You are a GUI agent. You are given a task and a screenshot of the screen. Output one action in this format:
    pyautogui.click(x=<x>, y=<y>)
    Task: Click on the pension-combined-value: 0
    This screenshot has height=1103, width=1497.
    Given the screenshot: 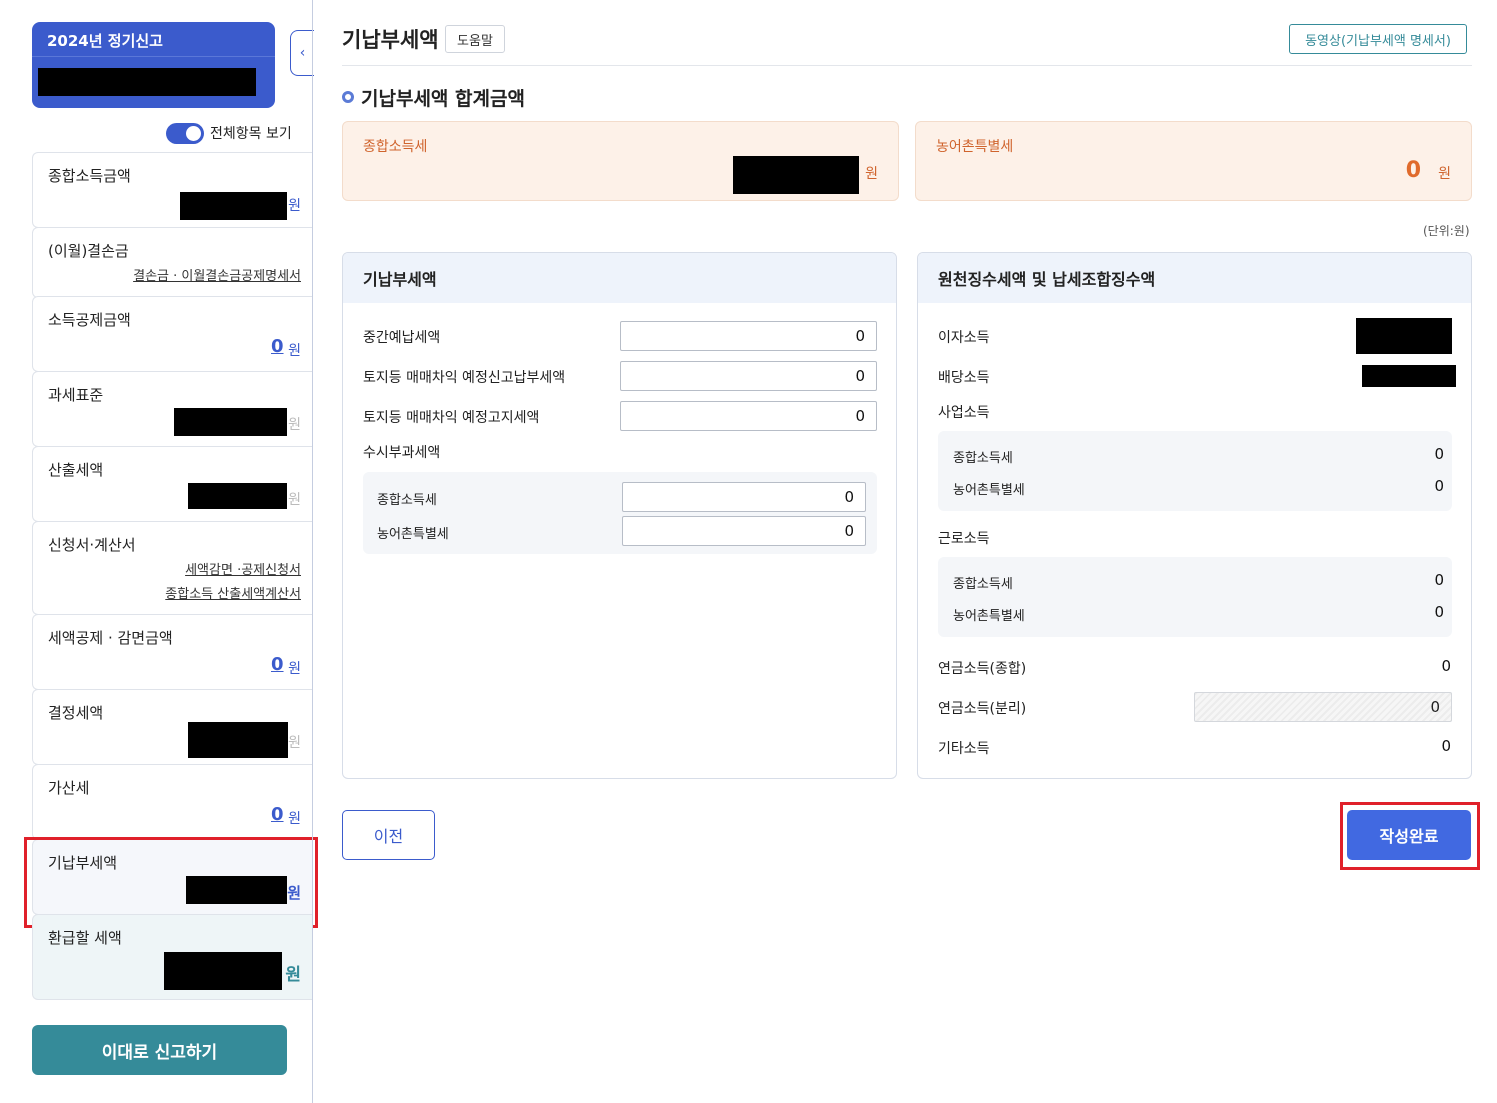 What is the action you would take?
    pyautogui.click(x=1446, y=666)
    